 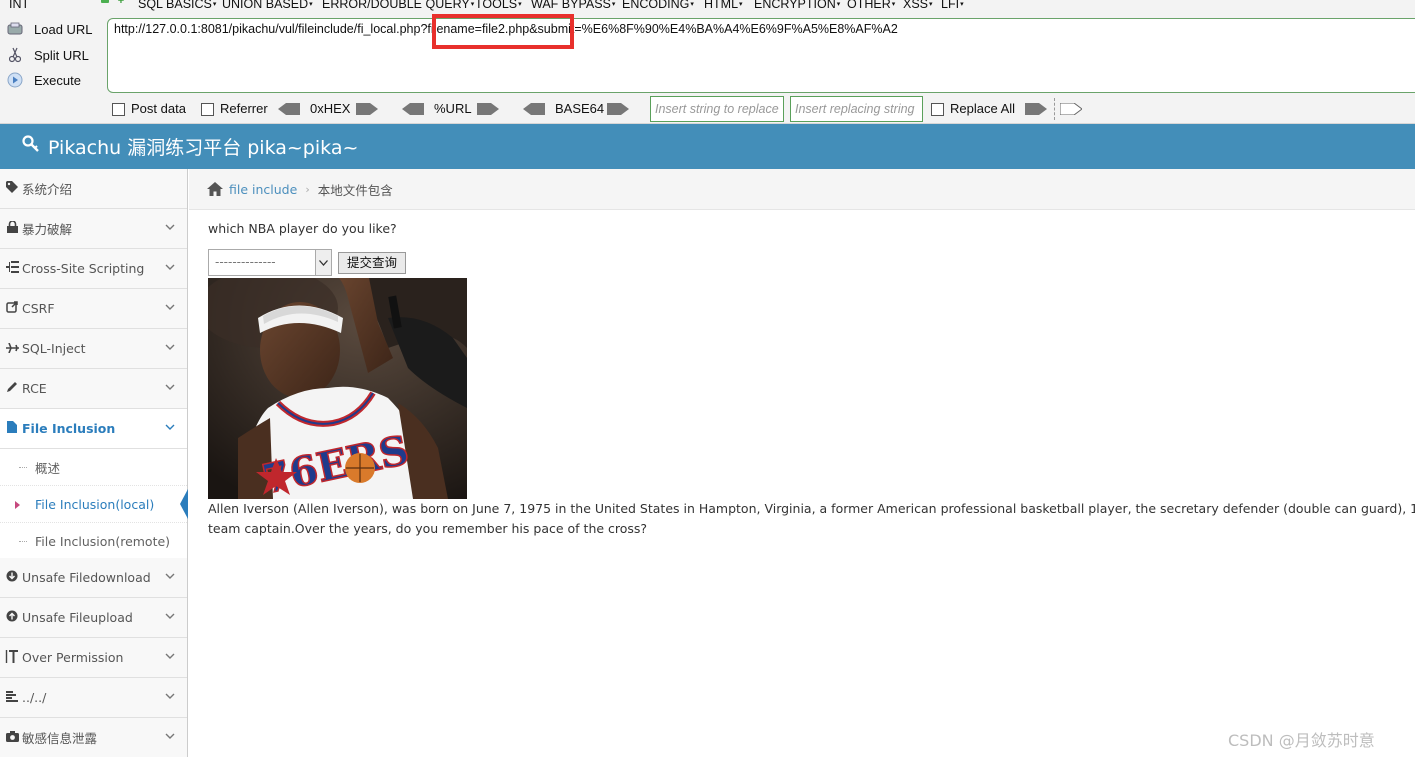 What do you see at coordinates (43, 80) in the screenshot?
I see `execute-button: Execute` at bounding box center [43, 80].